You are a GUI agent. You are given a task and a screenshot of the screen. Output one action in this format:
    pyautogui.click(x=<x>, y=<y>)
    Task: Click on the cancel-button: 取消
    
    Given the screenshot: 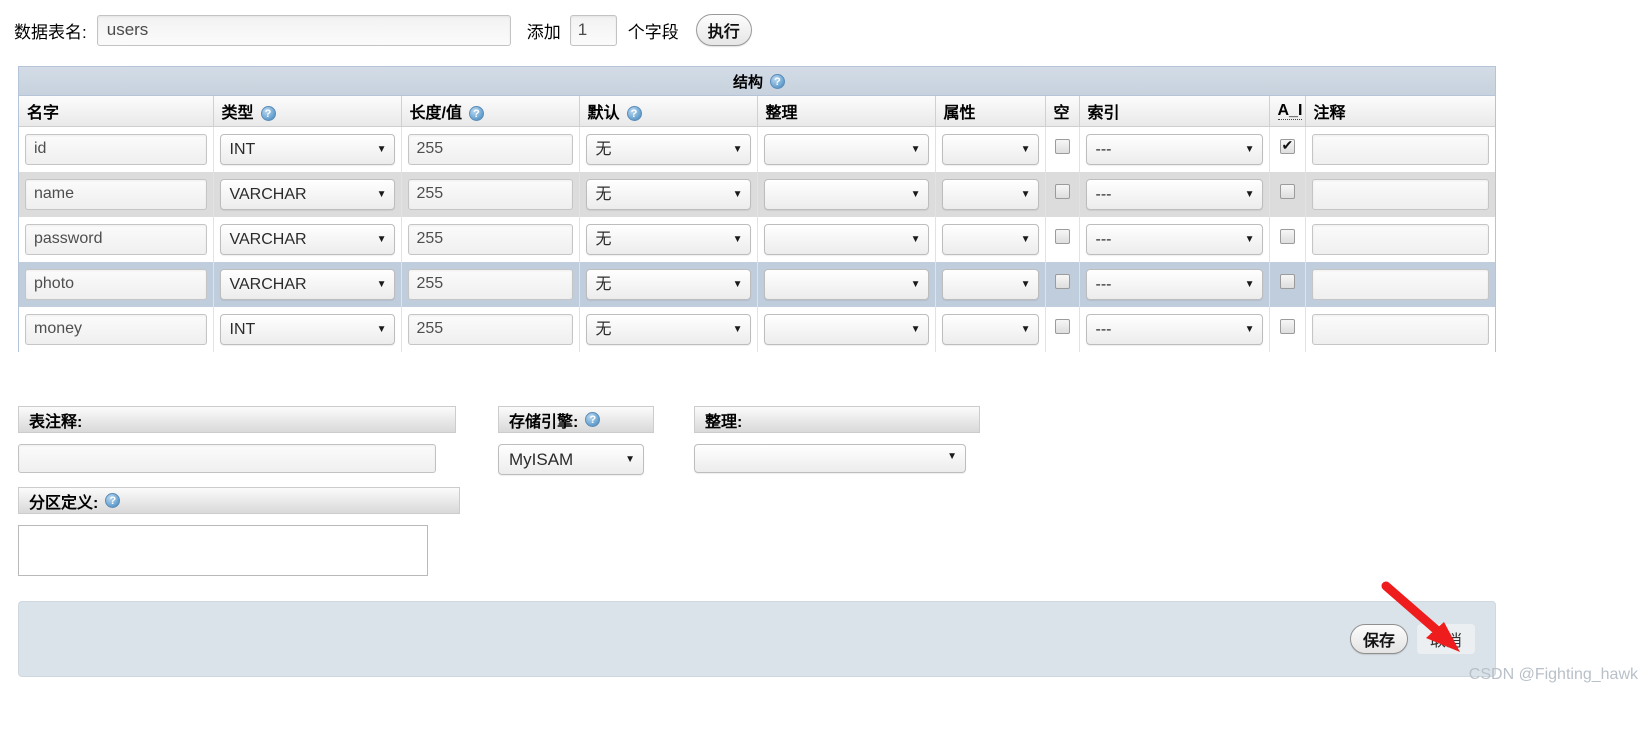 What is the action you would take?
    pyautogui.click(x=1445, y=639)
    